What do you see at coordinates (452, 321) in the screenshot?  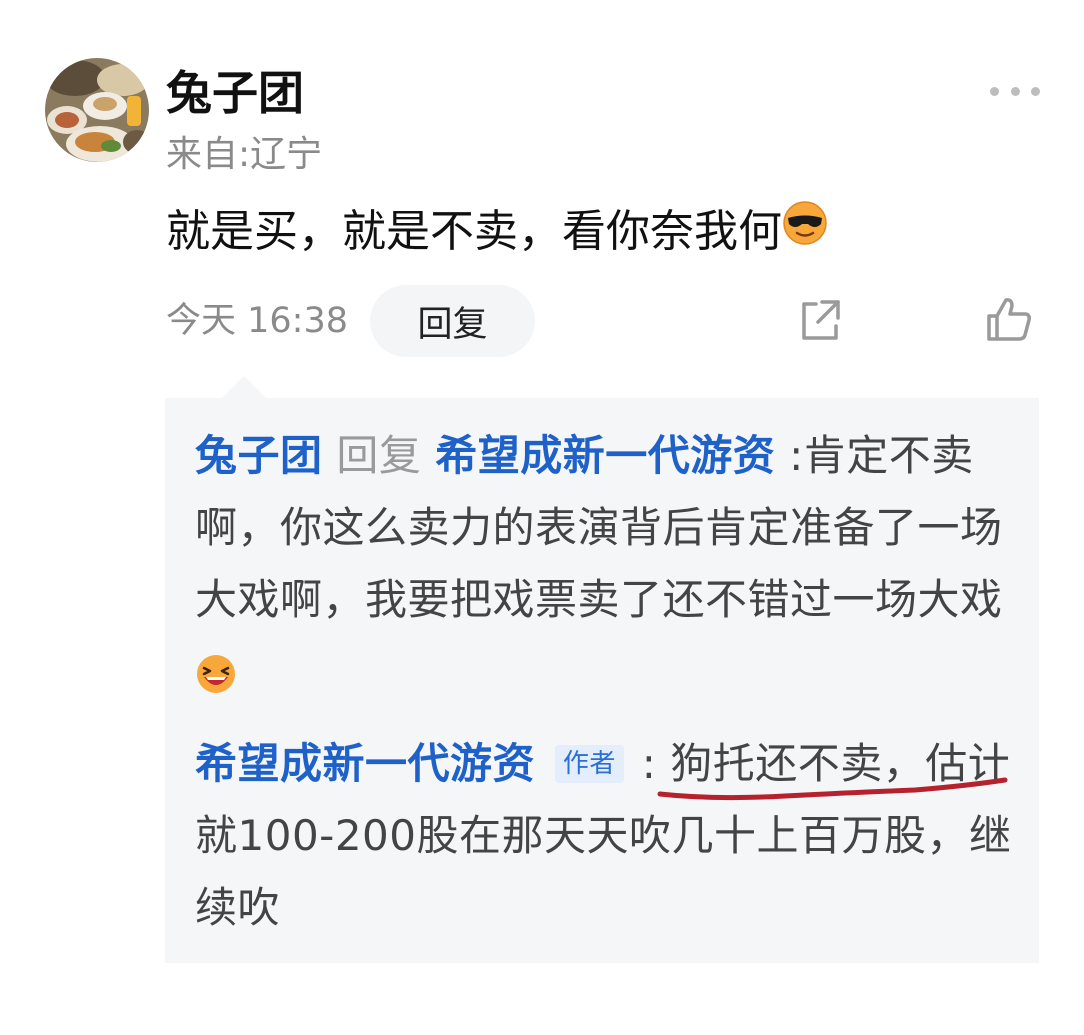 I see `reply-button: 回复` at bounding box center [452, 321].